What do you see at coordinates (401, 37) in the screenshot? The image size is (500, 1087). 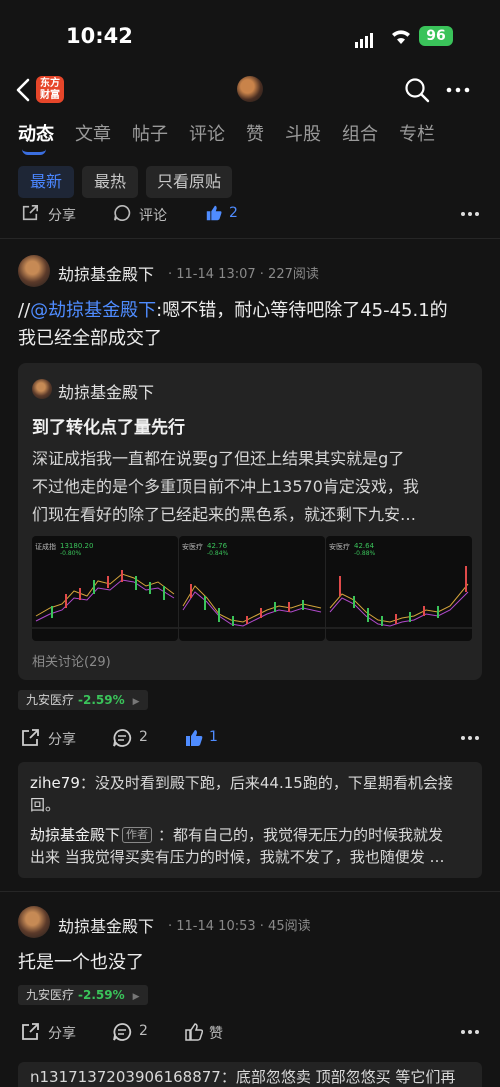 I see `wifi-icon` at bounding box center [401, 37].